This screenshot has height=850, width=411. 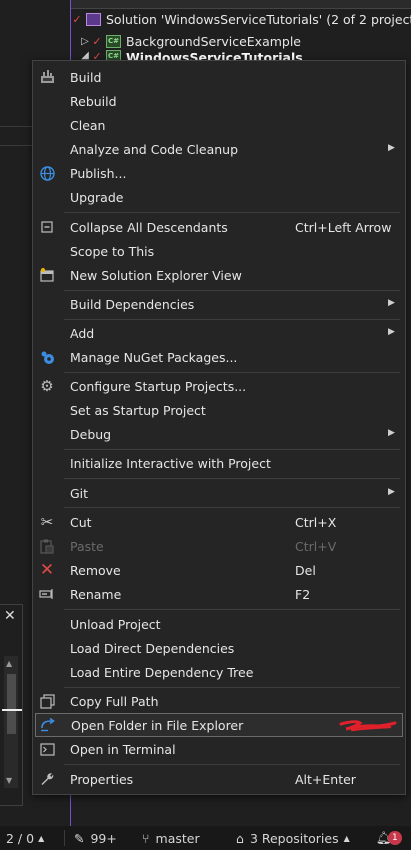 I want to click on menu-item-open-folder-in-file-explorer: Open Folder in File Explorer, so click(x=219, y=725).